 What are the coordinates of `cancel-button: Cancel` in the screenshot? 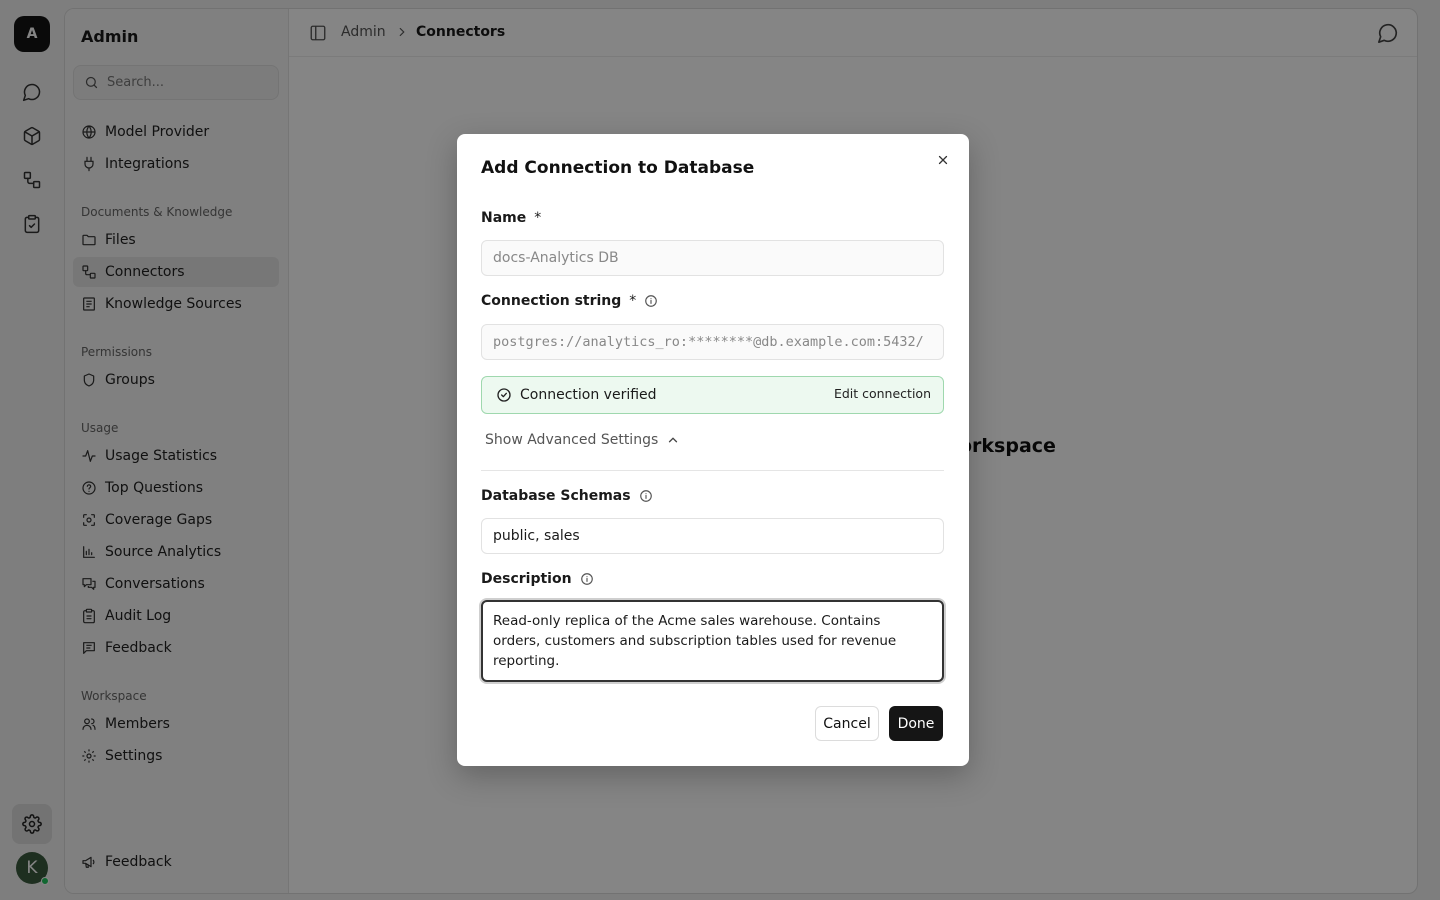 It's located at (847, 723).